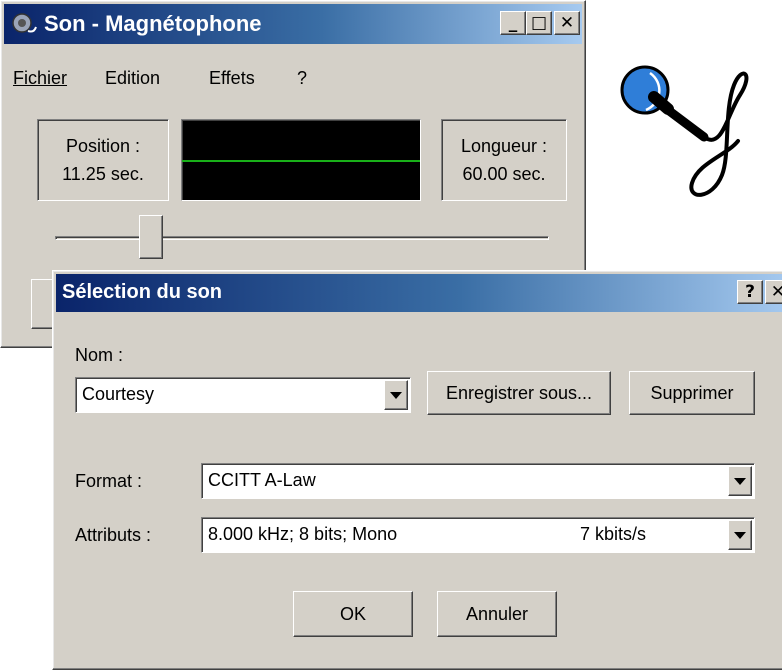  What do you see at coordinates (303, 534) in the screenshot?
I see `attributes-value: 8.000 kHz; 8 bits; Mono` at bounding box center [303, 534].